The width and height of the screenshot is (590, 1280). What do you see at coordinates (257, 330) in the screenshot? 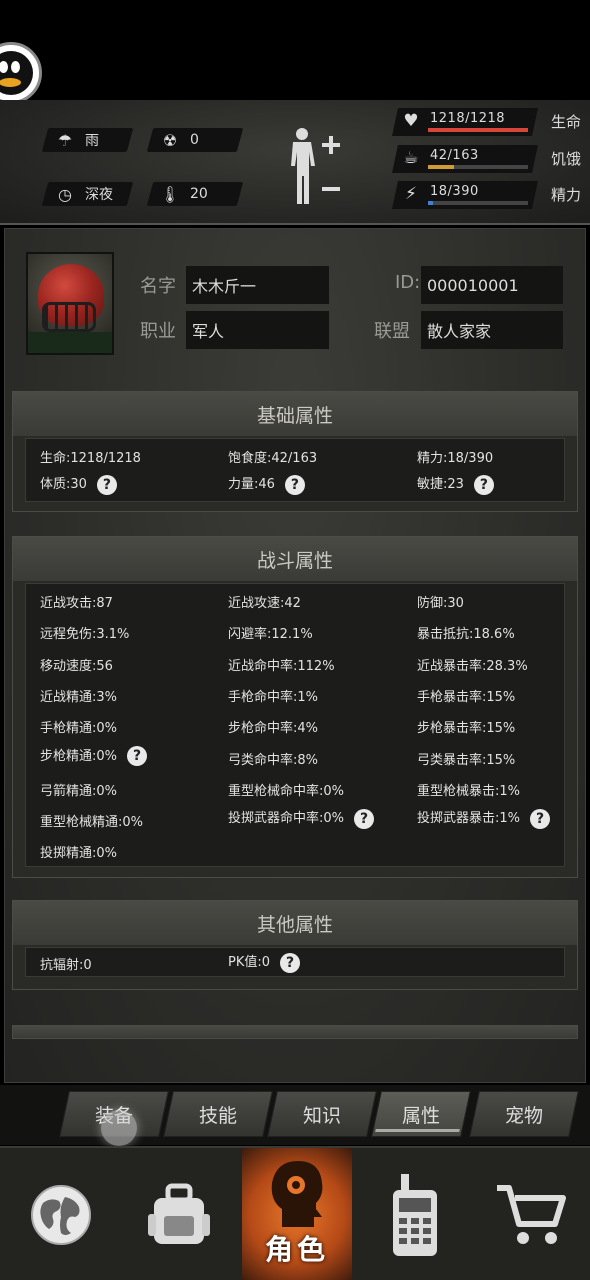
I see `job-value: 军人` at bounding box center [257, 330].